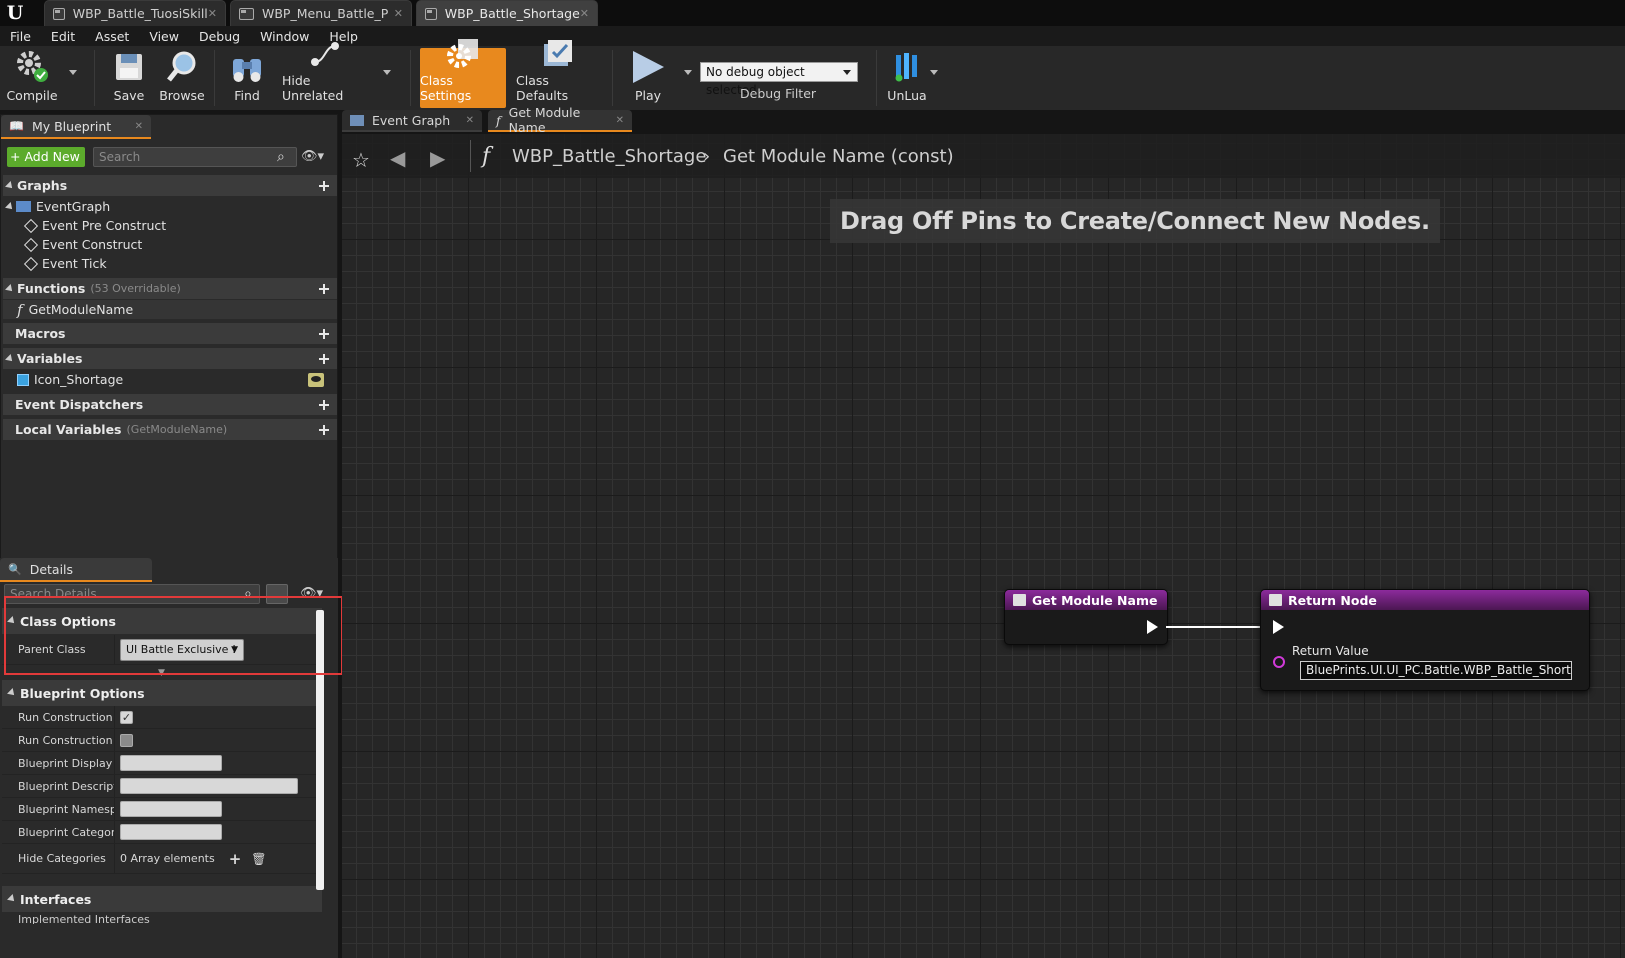 Image resolution: width=1625 pixels, height=958 pixels. I want to click on tab-event-graph: Event Graph ✕, so click(412, 121).